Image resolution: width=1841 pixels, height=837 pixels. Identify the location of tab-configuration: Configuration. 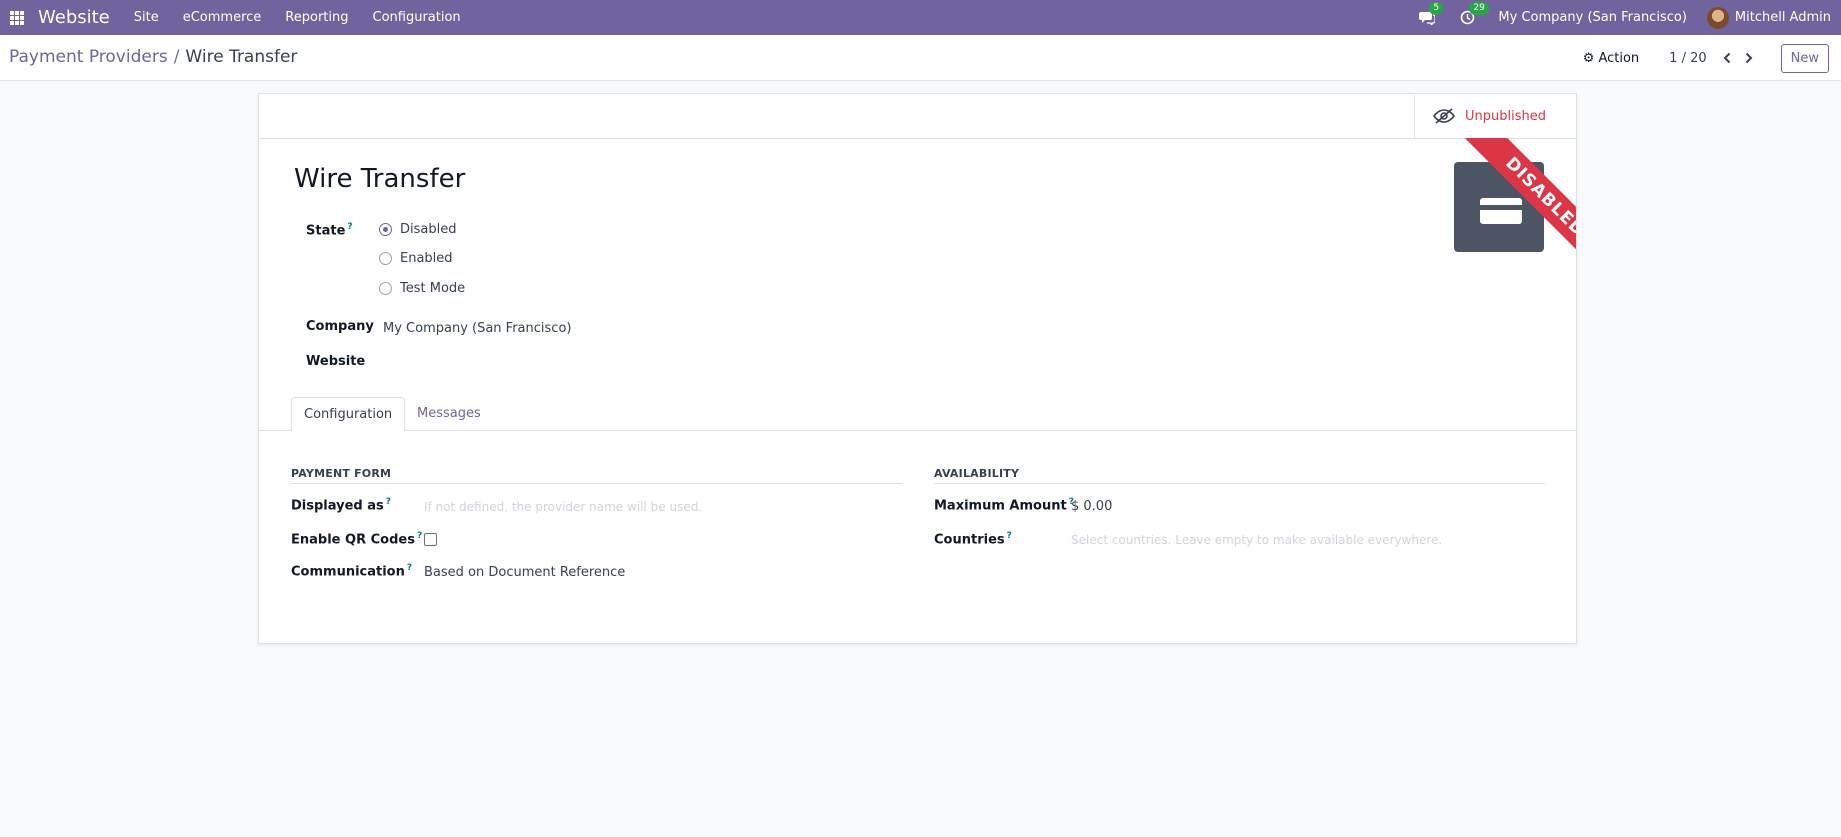
(348, 414).